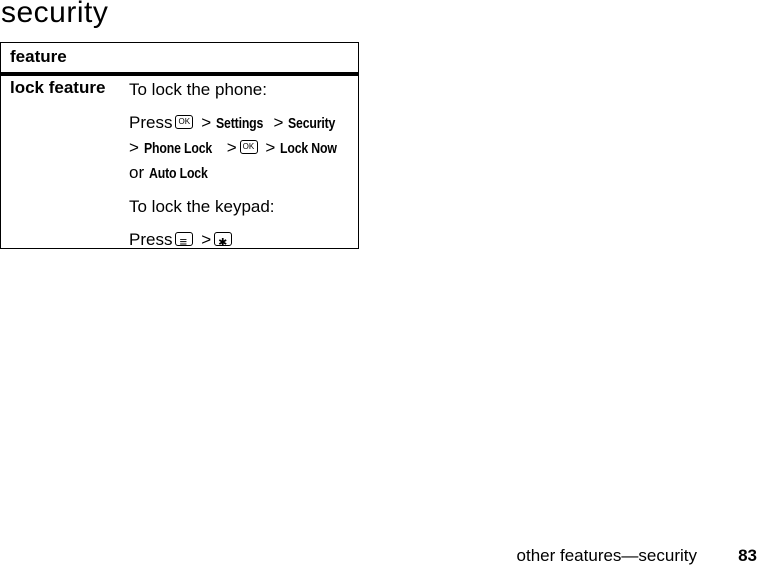 The image size is (757, 568). Describe the element at coordinates (137, 172) in the screenshot. I see `or-text: or` at that location.